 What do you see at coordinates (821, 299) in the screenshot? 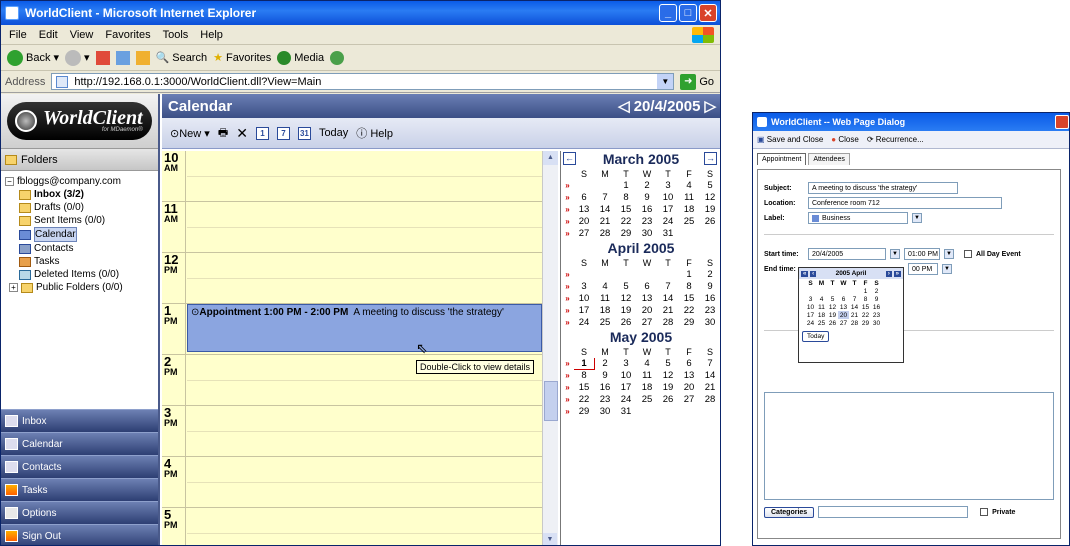
I see `picker-day: 4` at bounding box center [821, 299].